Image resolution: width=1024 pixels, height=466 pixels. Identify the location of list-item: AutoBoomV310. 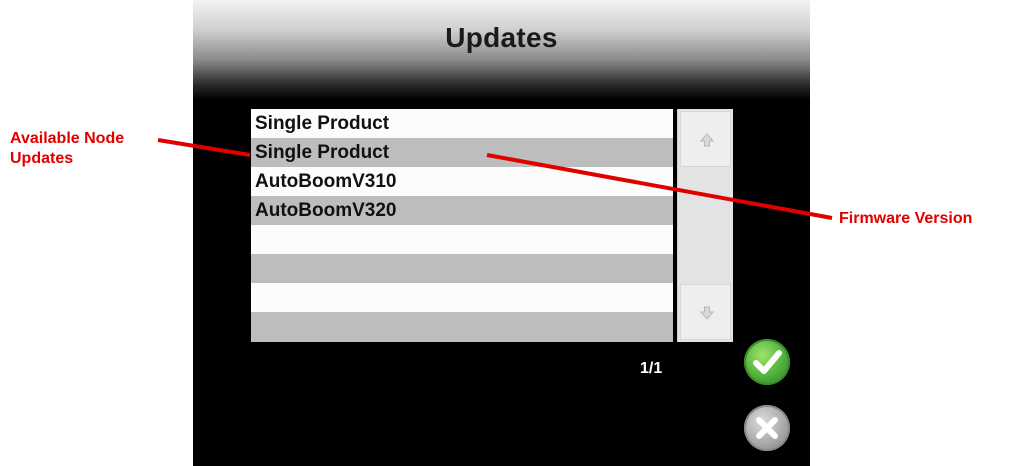
(462, 181).